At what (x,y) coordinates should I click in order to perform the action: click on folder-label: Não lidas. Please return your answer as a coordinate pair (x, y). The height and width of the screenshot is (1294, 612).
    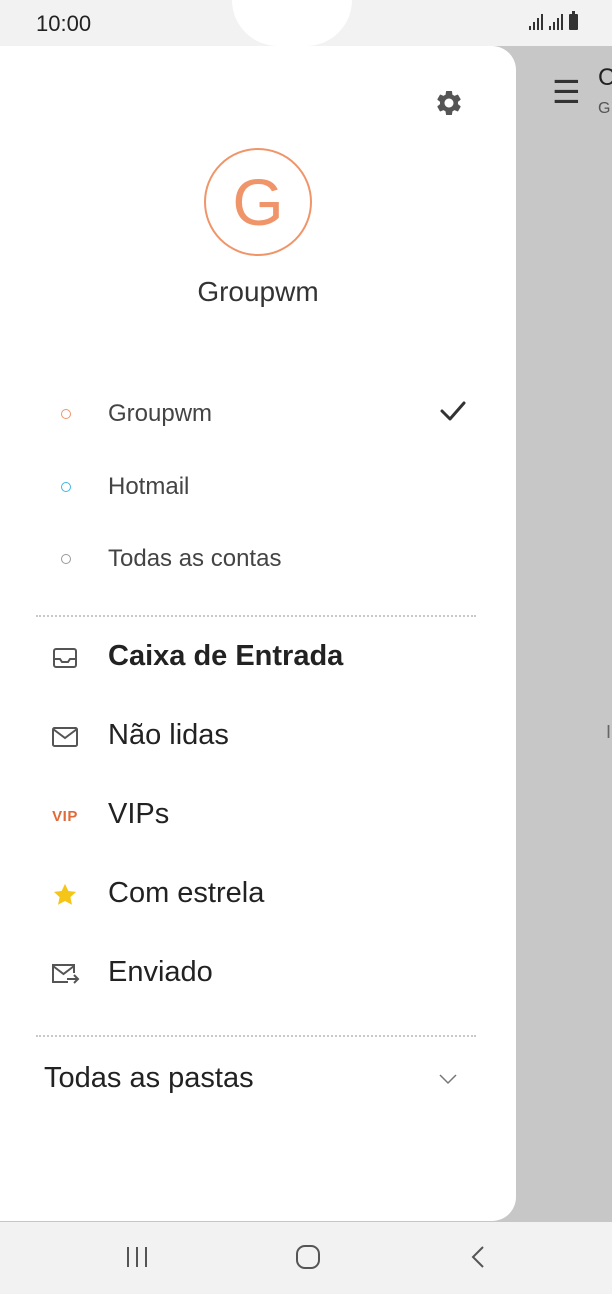
    Looking at the image, I should click on (168, 735).